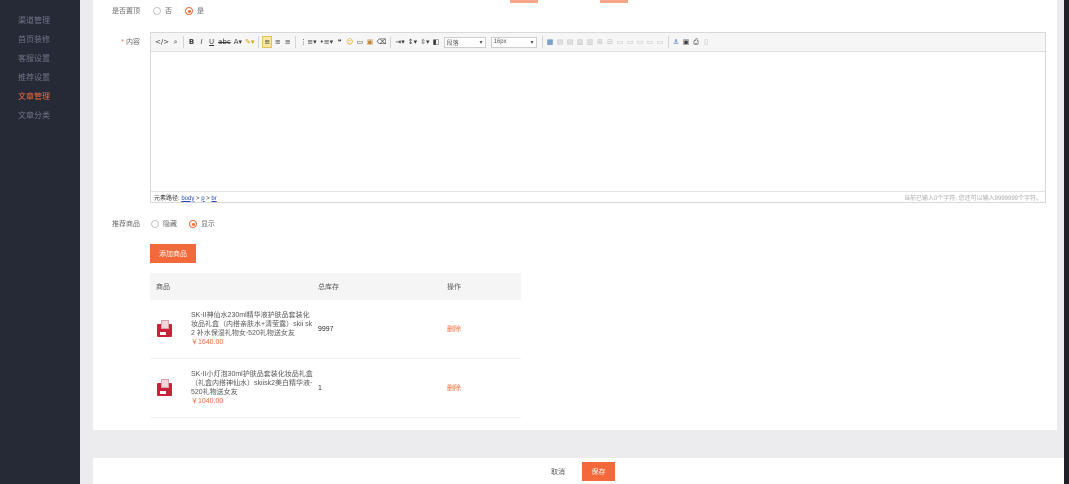 This screenshot has height=484, width=1069. I want to click on paragraph-format-value: 段落, so click(452, 43).